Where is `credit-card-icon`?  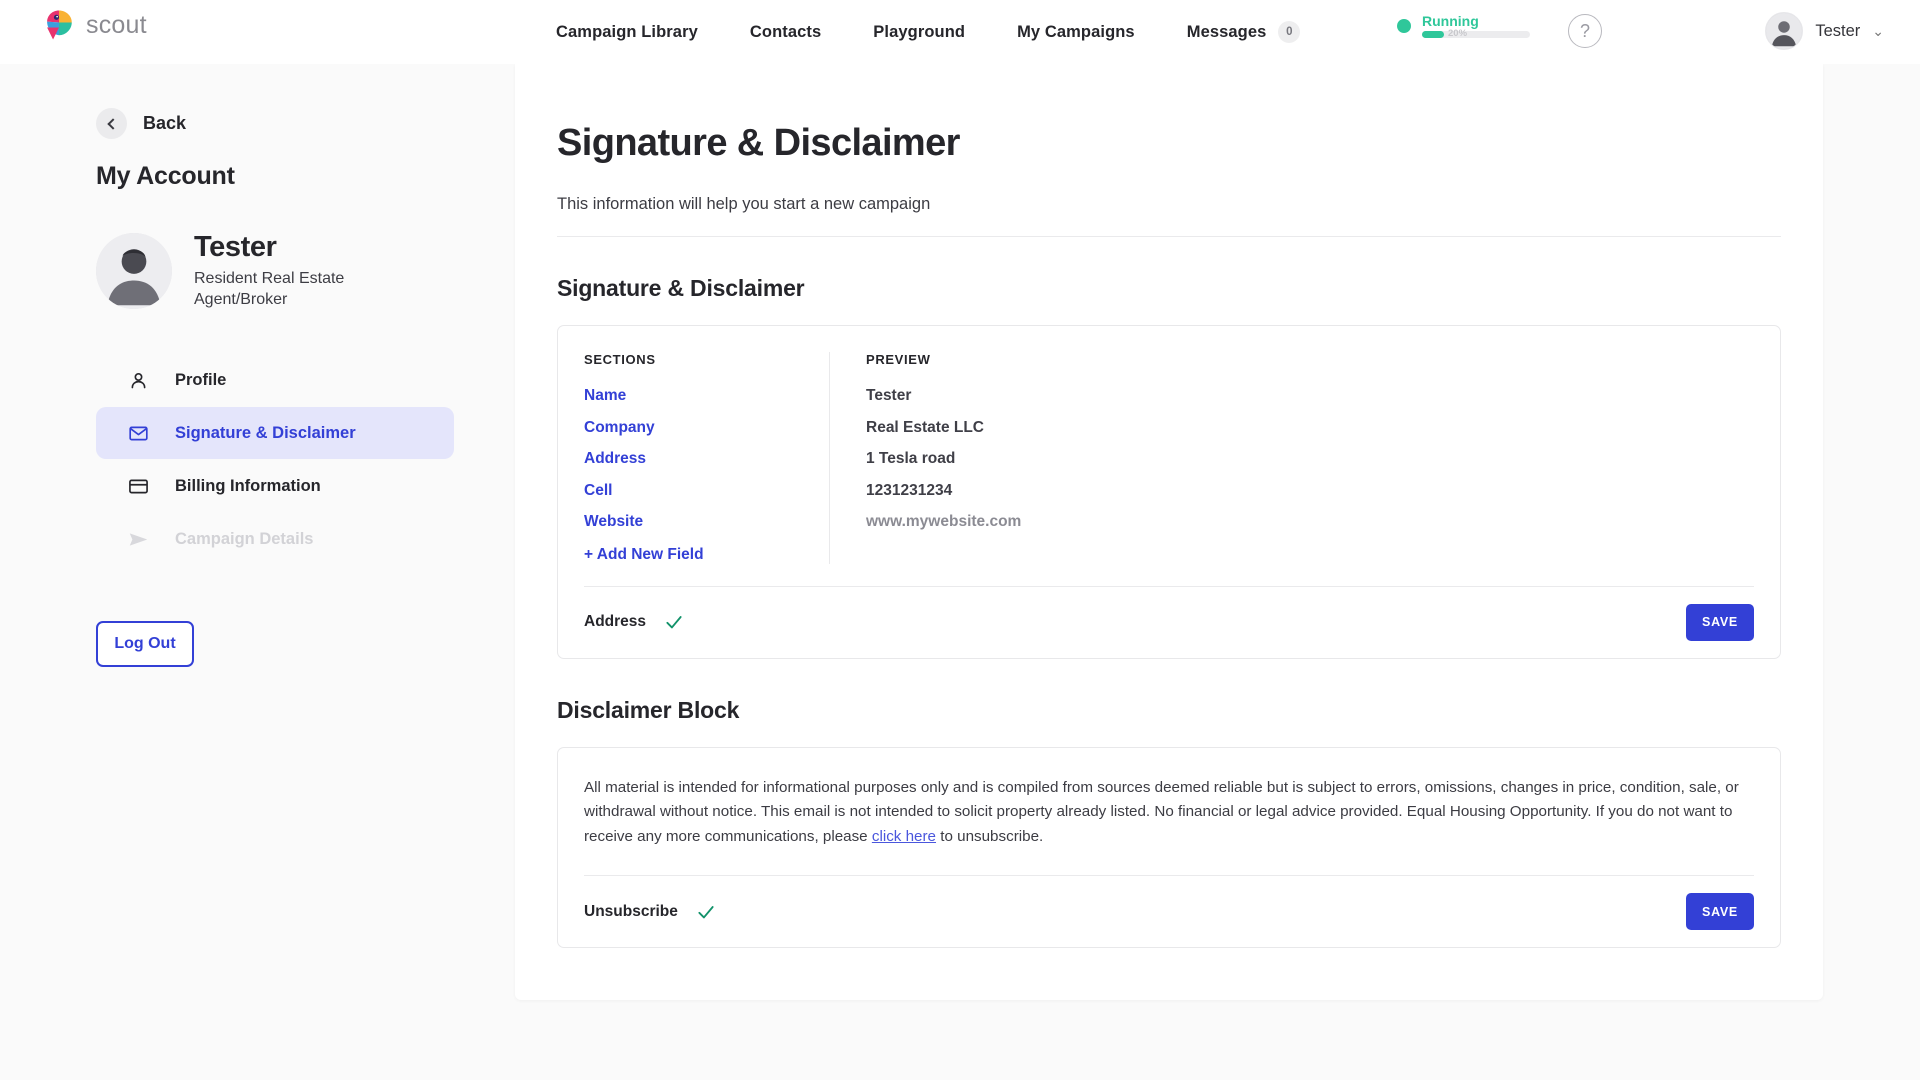 credit-card-icon is located at coordinates (138, 486).